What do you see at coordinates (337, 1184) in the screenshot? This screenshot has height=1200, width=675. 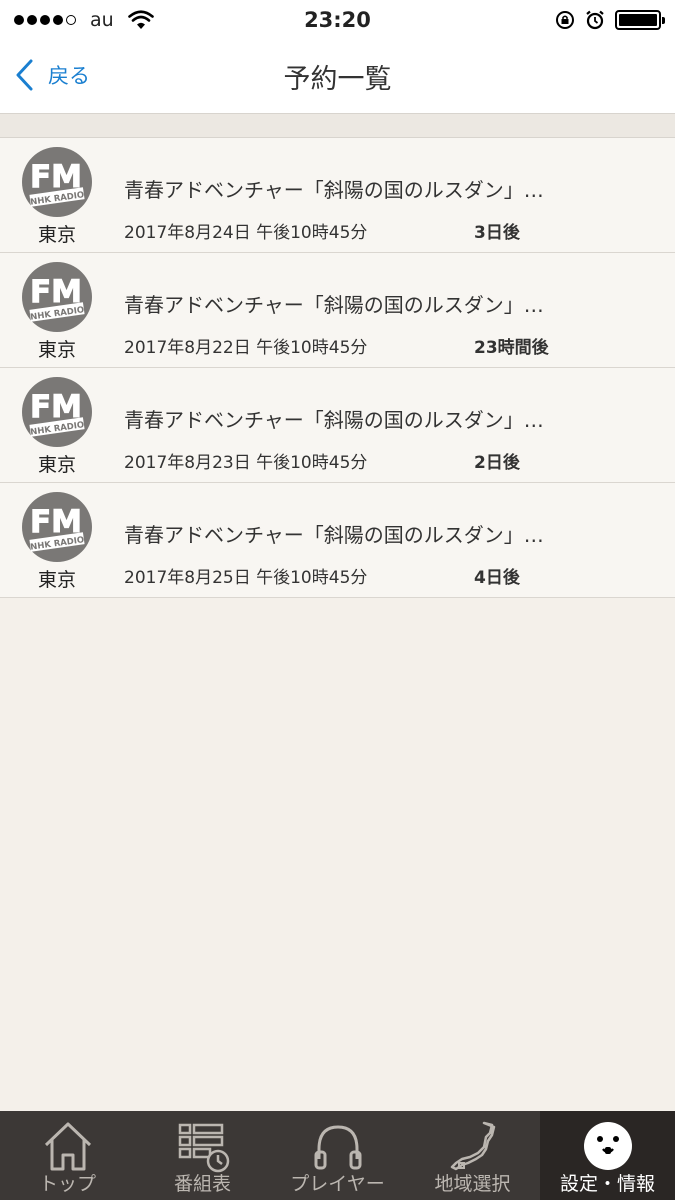 I see `tab-label: プレイヤー` at bounding box center [337, 1184].